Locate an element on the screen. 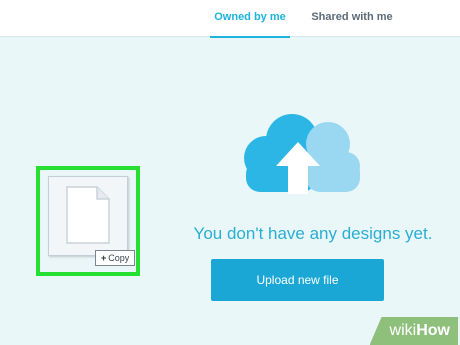 Image resolution: width=460 pixels, height=345 pixels. cloud-upload-icon is located at coordinates (302, 154).